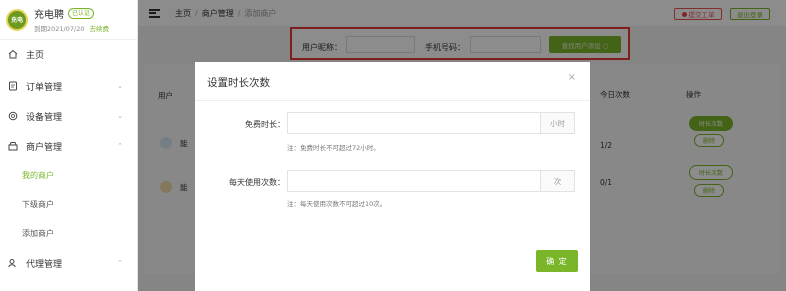 The height and width of the screenshot is (291, 786). What do you see at coordinates (257, 182) in the screenshot?
I see `daily-count-label: 每天使用次数：` at bounding box center [257, 182].